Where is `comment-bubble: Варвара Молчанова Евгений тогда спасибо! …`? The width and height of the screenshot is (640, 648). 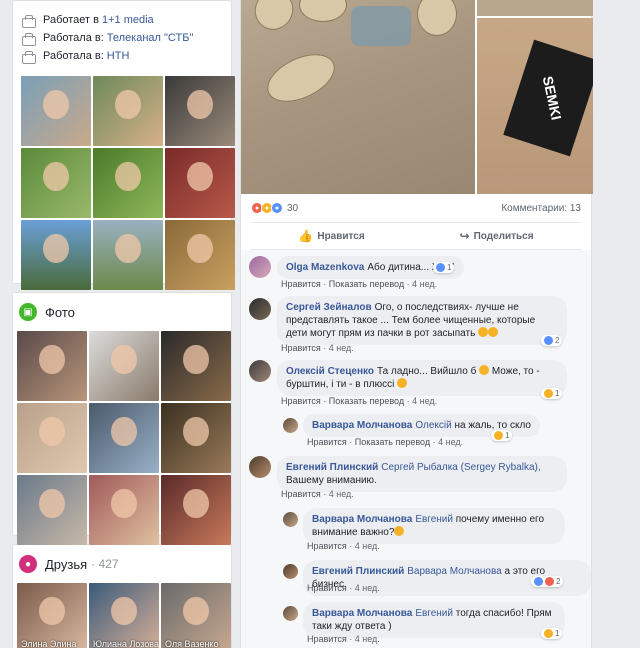
comment-bubble: Варвара Молчанова Евгений тогда спасибо! … is located at coordinates (434, 620).